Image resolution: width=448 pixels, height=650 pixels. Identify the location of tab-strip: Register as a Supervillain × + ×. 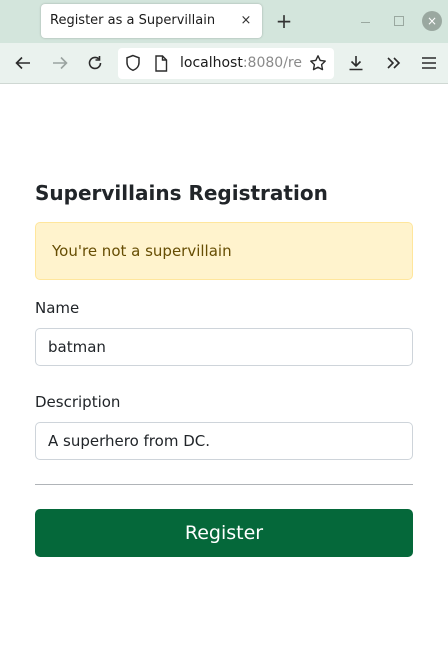
(224, 21).